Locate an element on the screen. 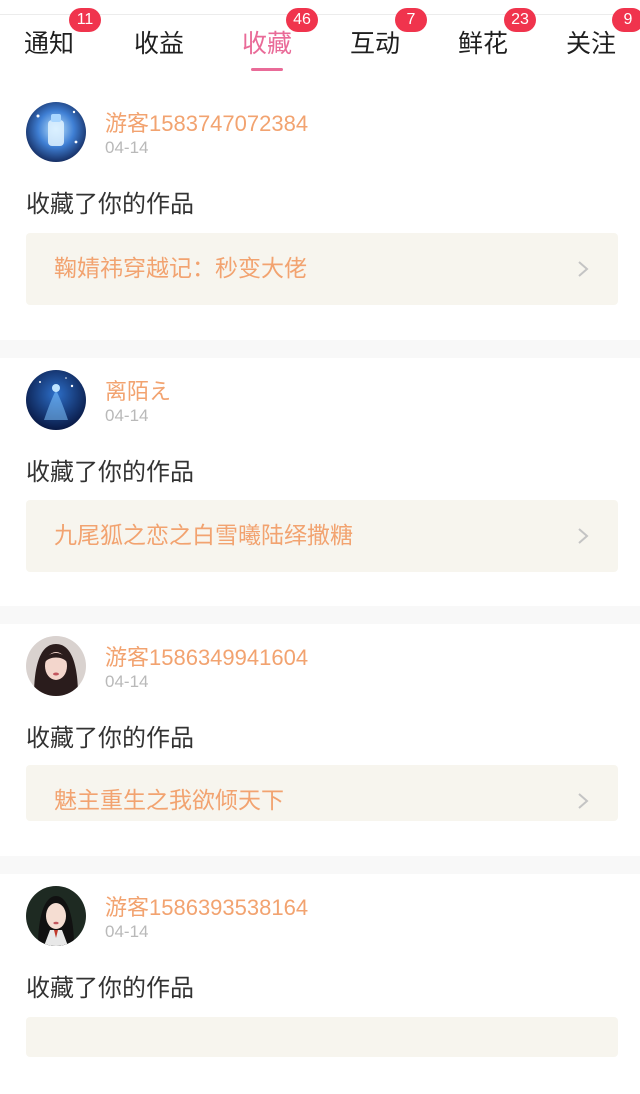  tab-bar: 通知 11 收益 收藏 46 互动 7 鲜花 23 关注 9 is located at coordinates (320, 45).